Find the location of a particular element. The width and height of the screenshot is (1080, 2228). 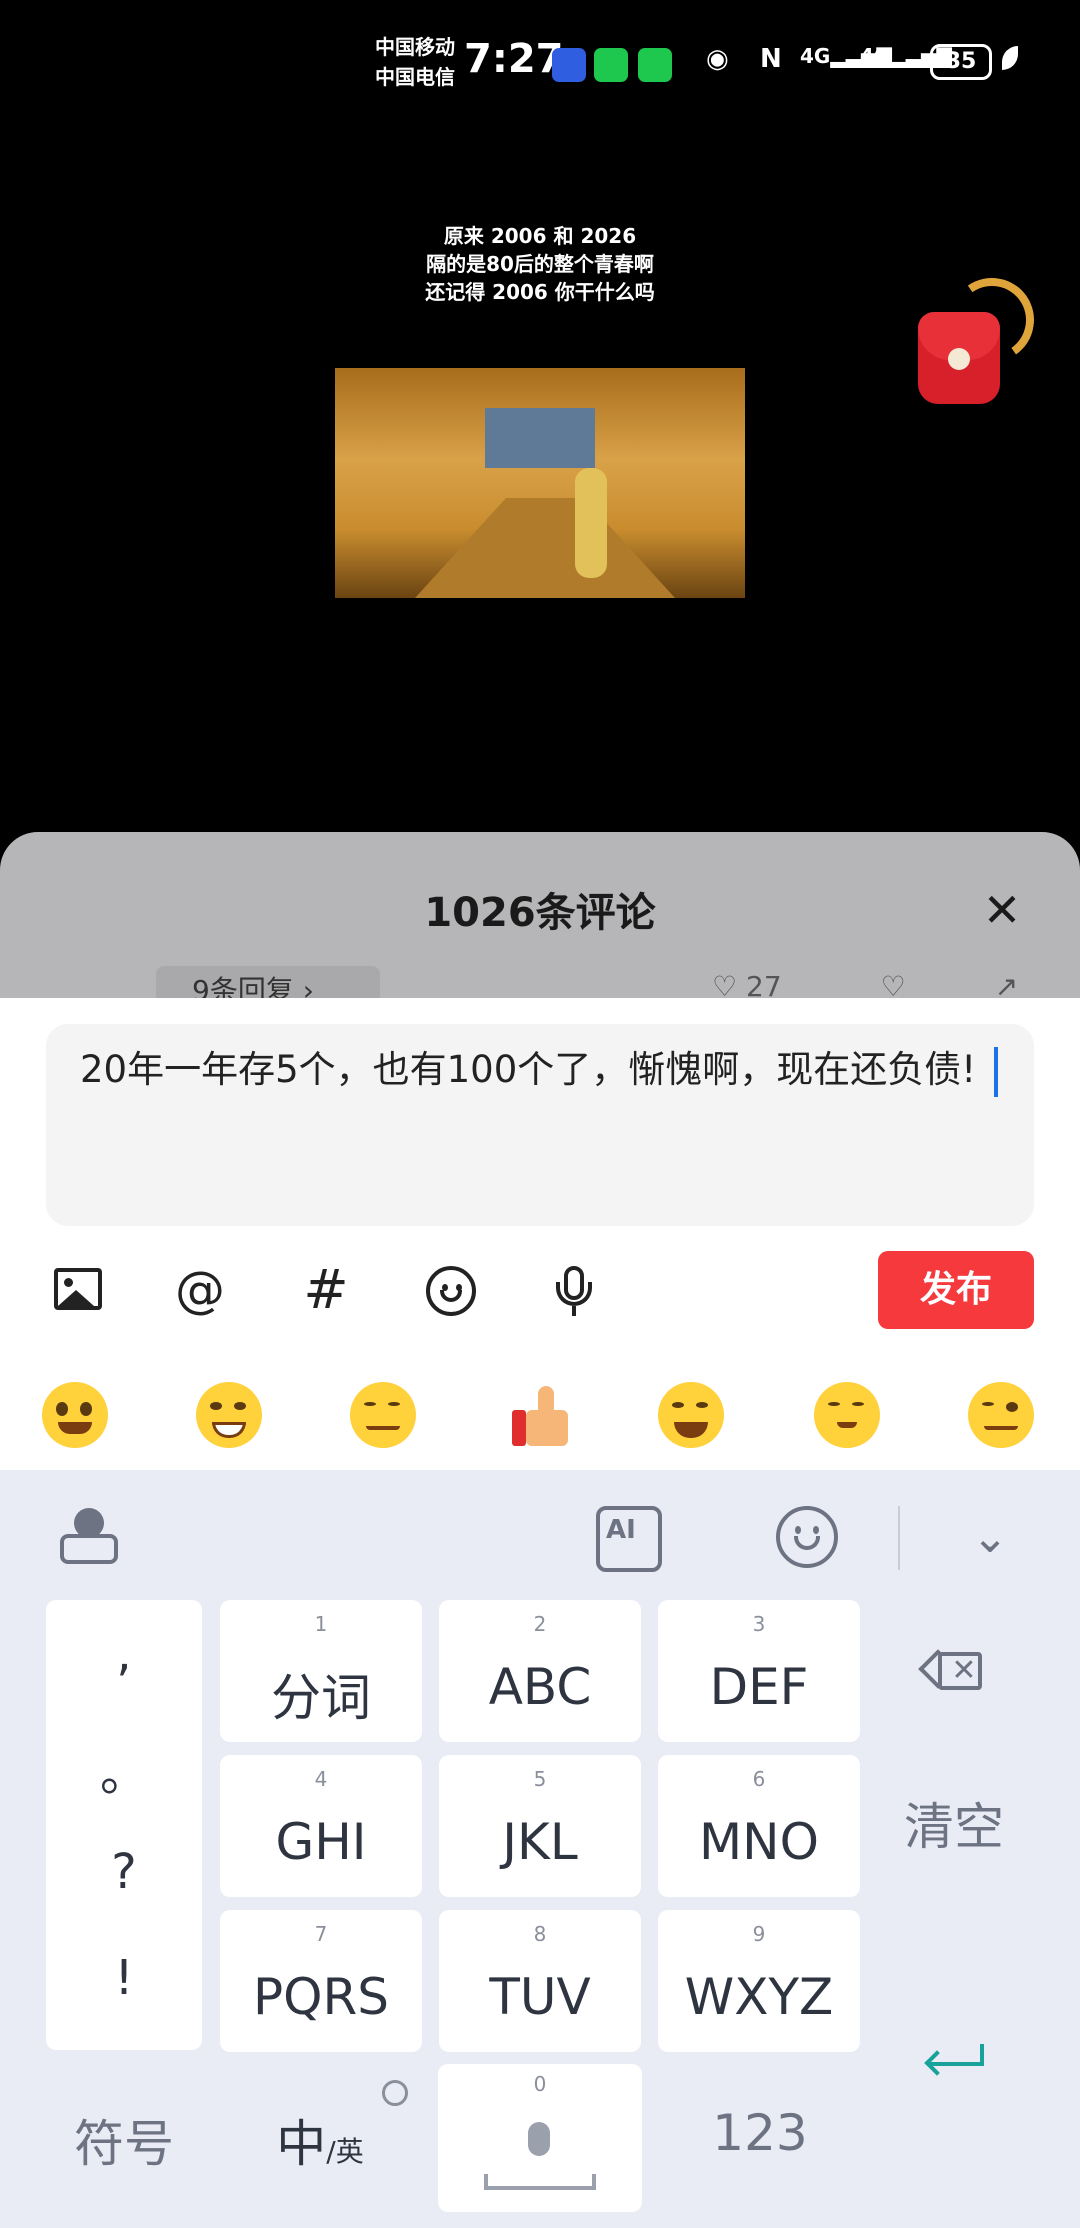

video-tunnel-floor is located at coordinates (545, 548).